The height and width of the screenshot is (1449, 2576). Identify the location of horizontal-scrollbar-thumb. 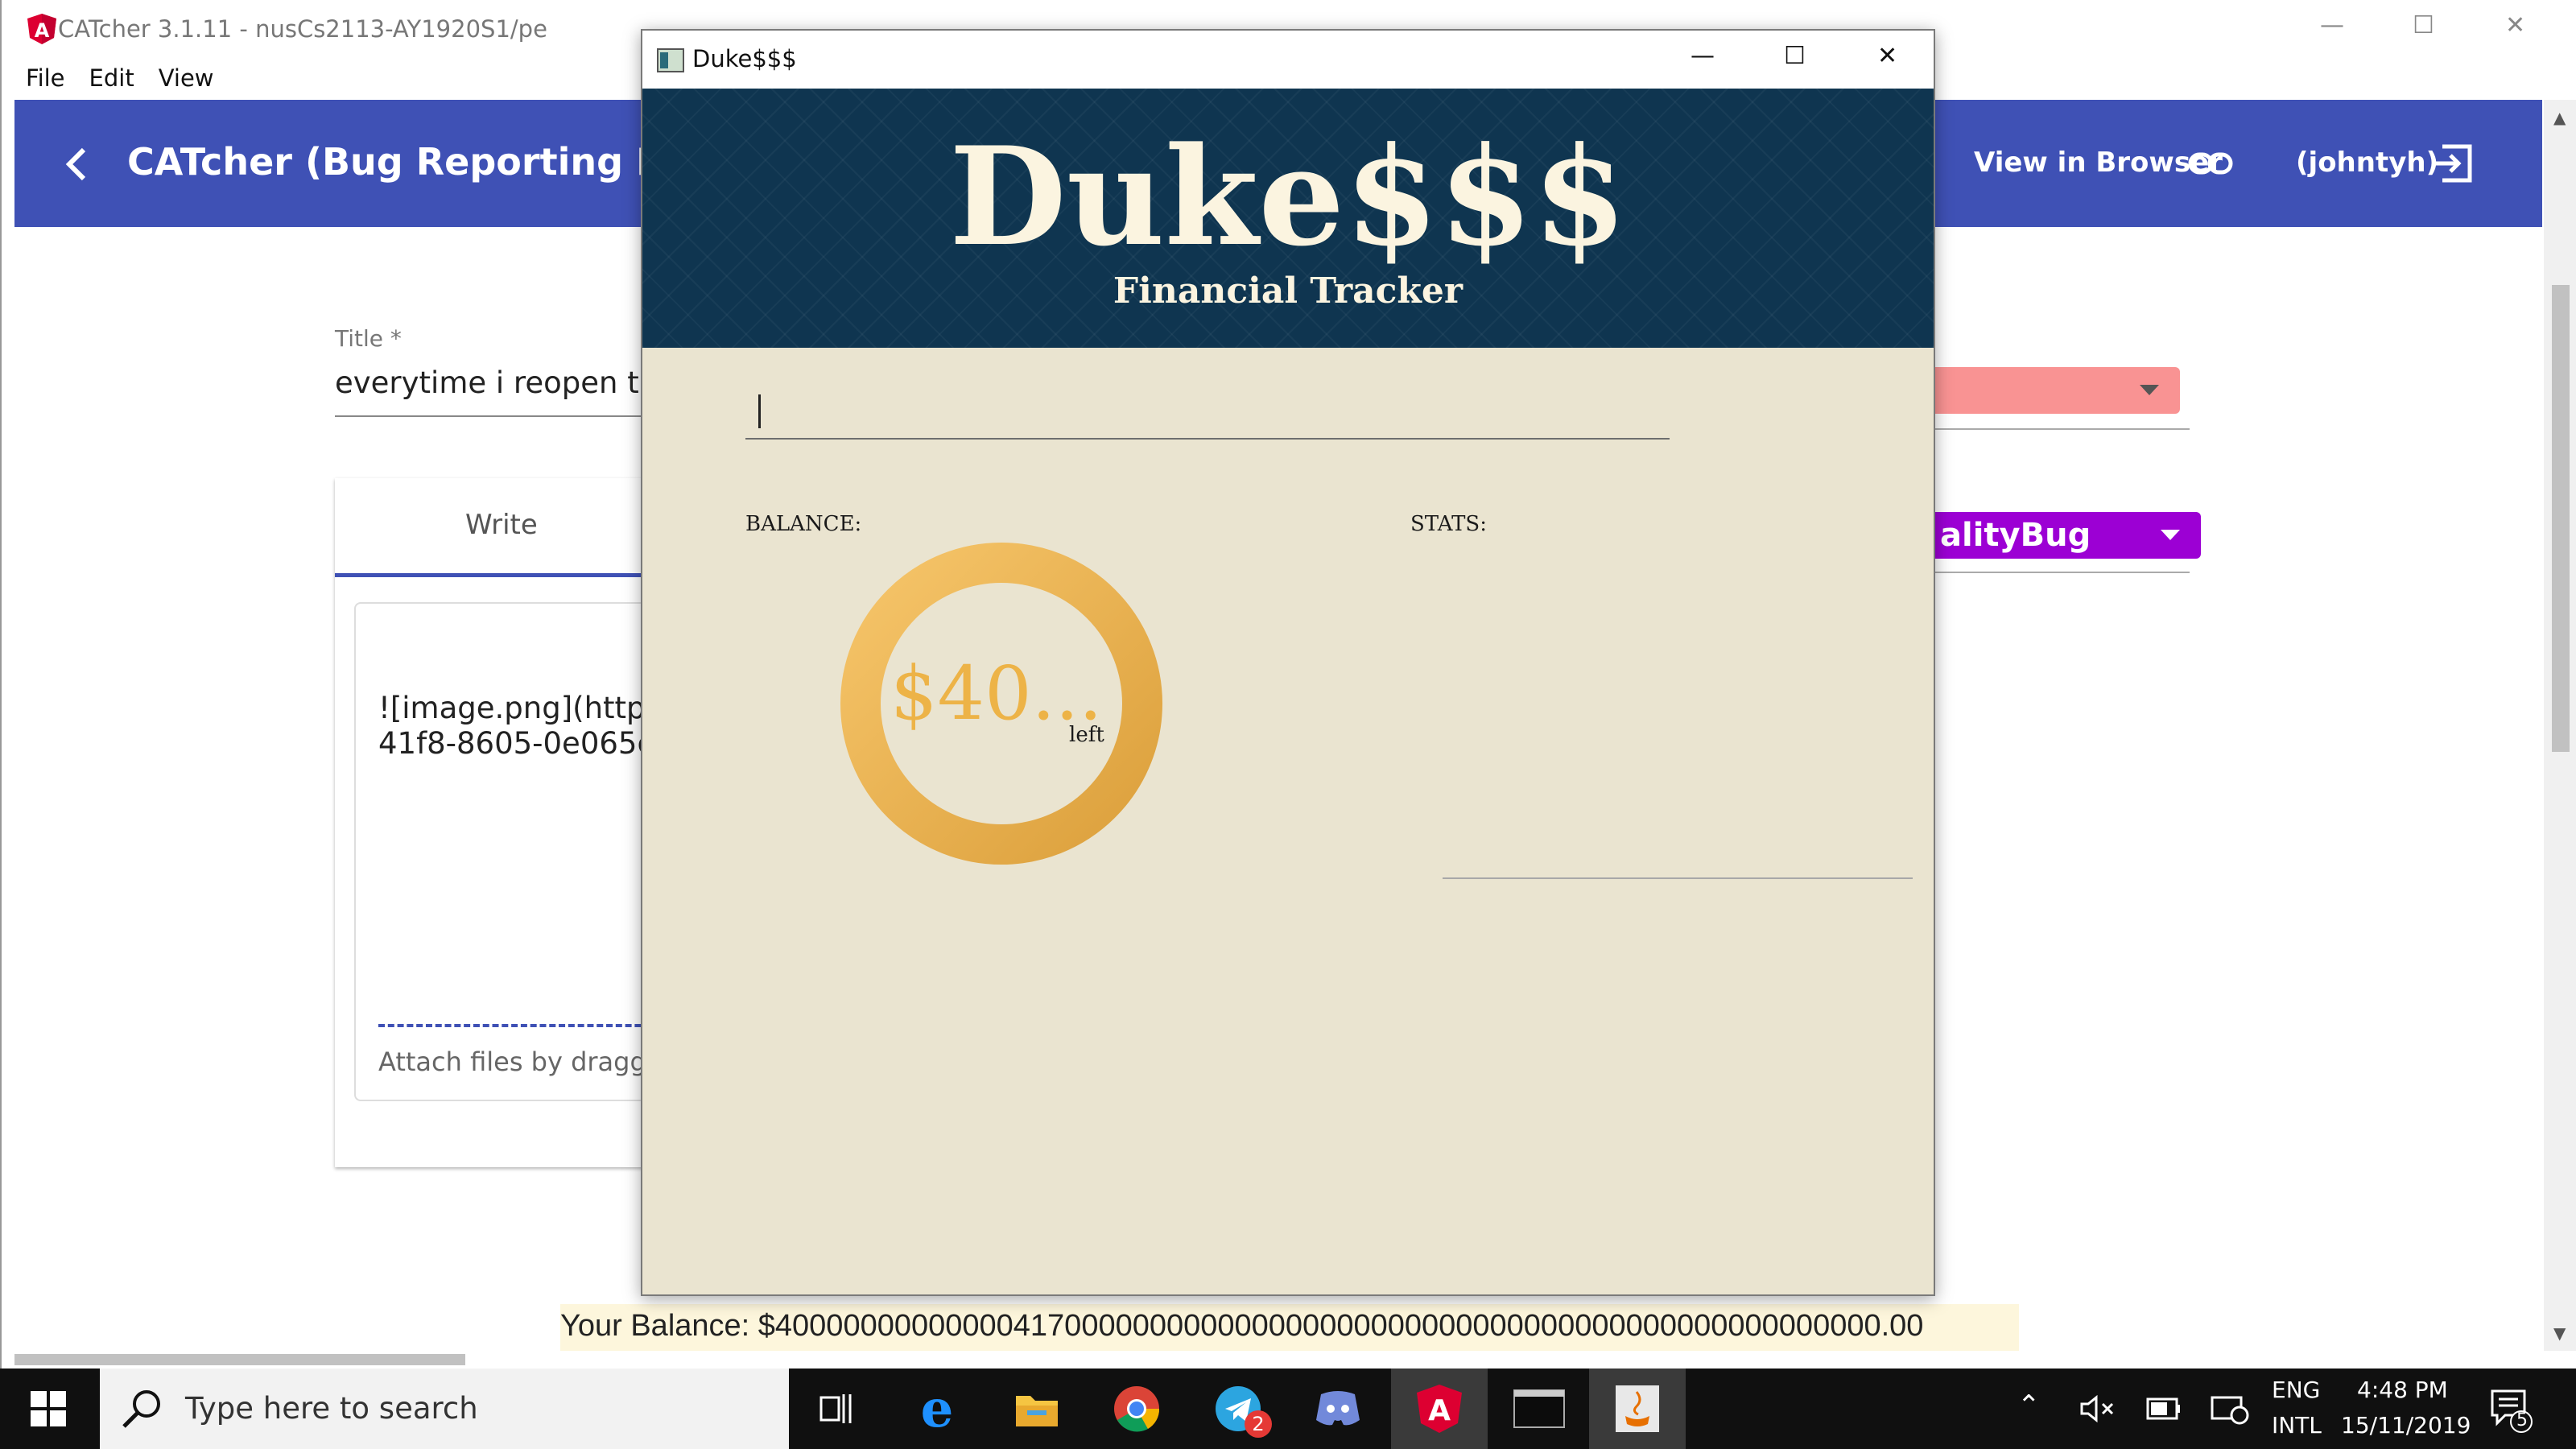
(239, 1359).